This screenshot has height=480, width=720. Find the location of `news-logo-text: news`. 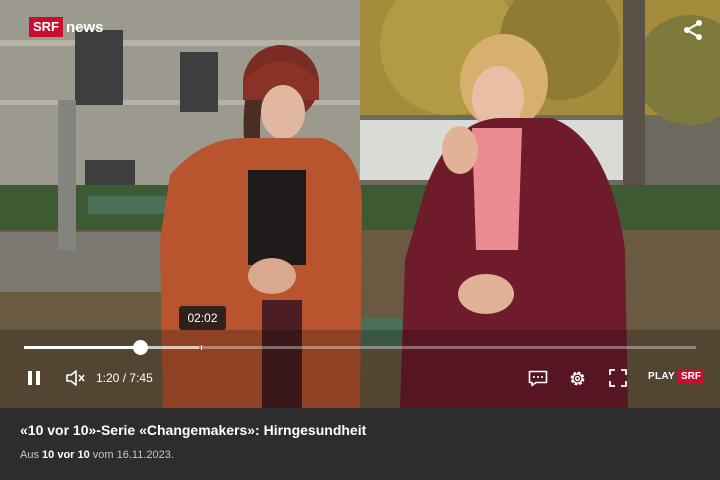

news-logo-text: news is located at coordinates (85, 27).